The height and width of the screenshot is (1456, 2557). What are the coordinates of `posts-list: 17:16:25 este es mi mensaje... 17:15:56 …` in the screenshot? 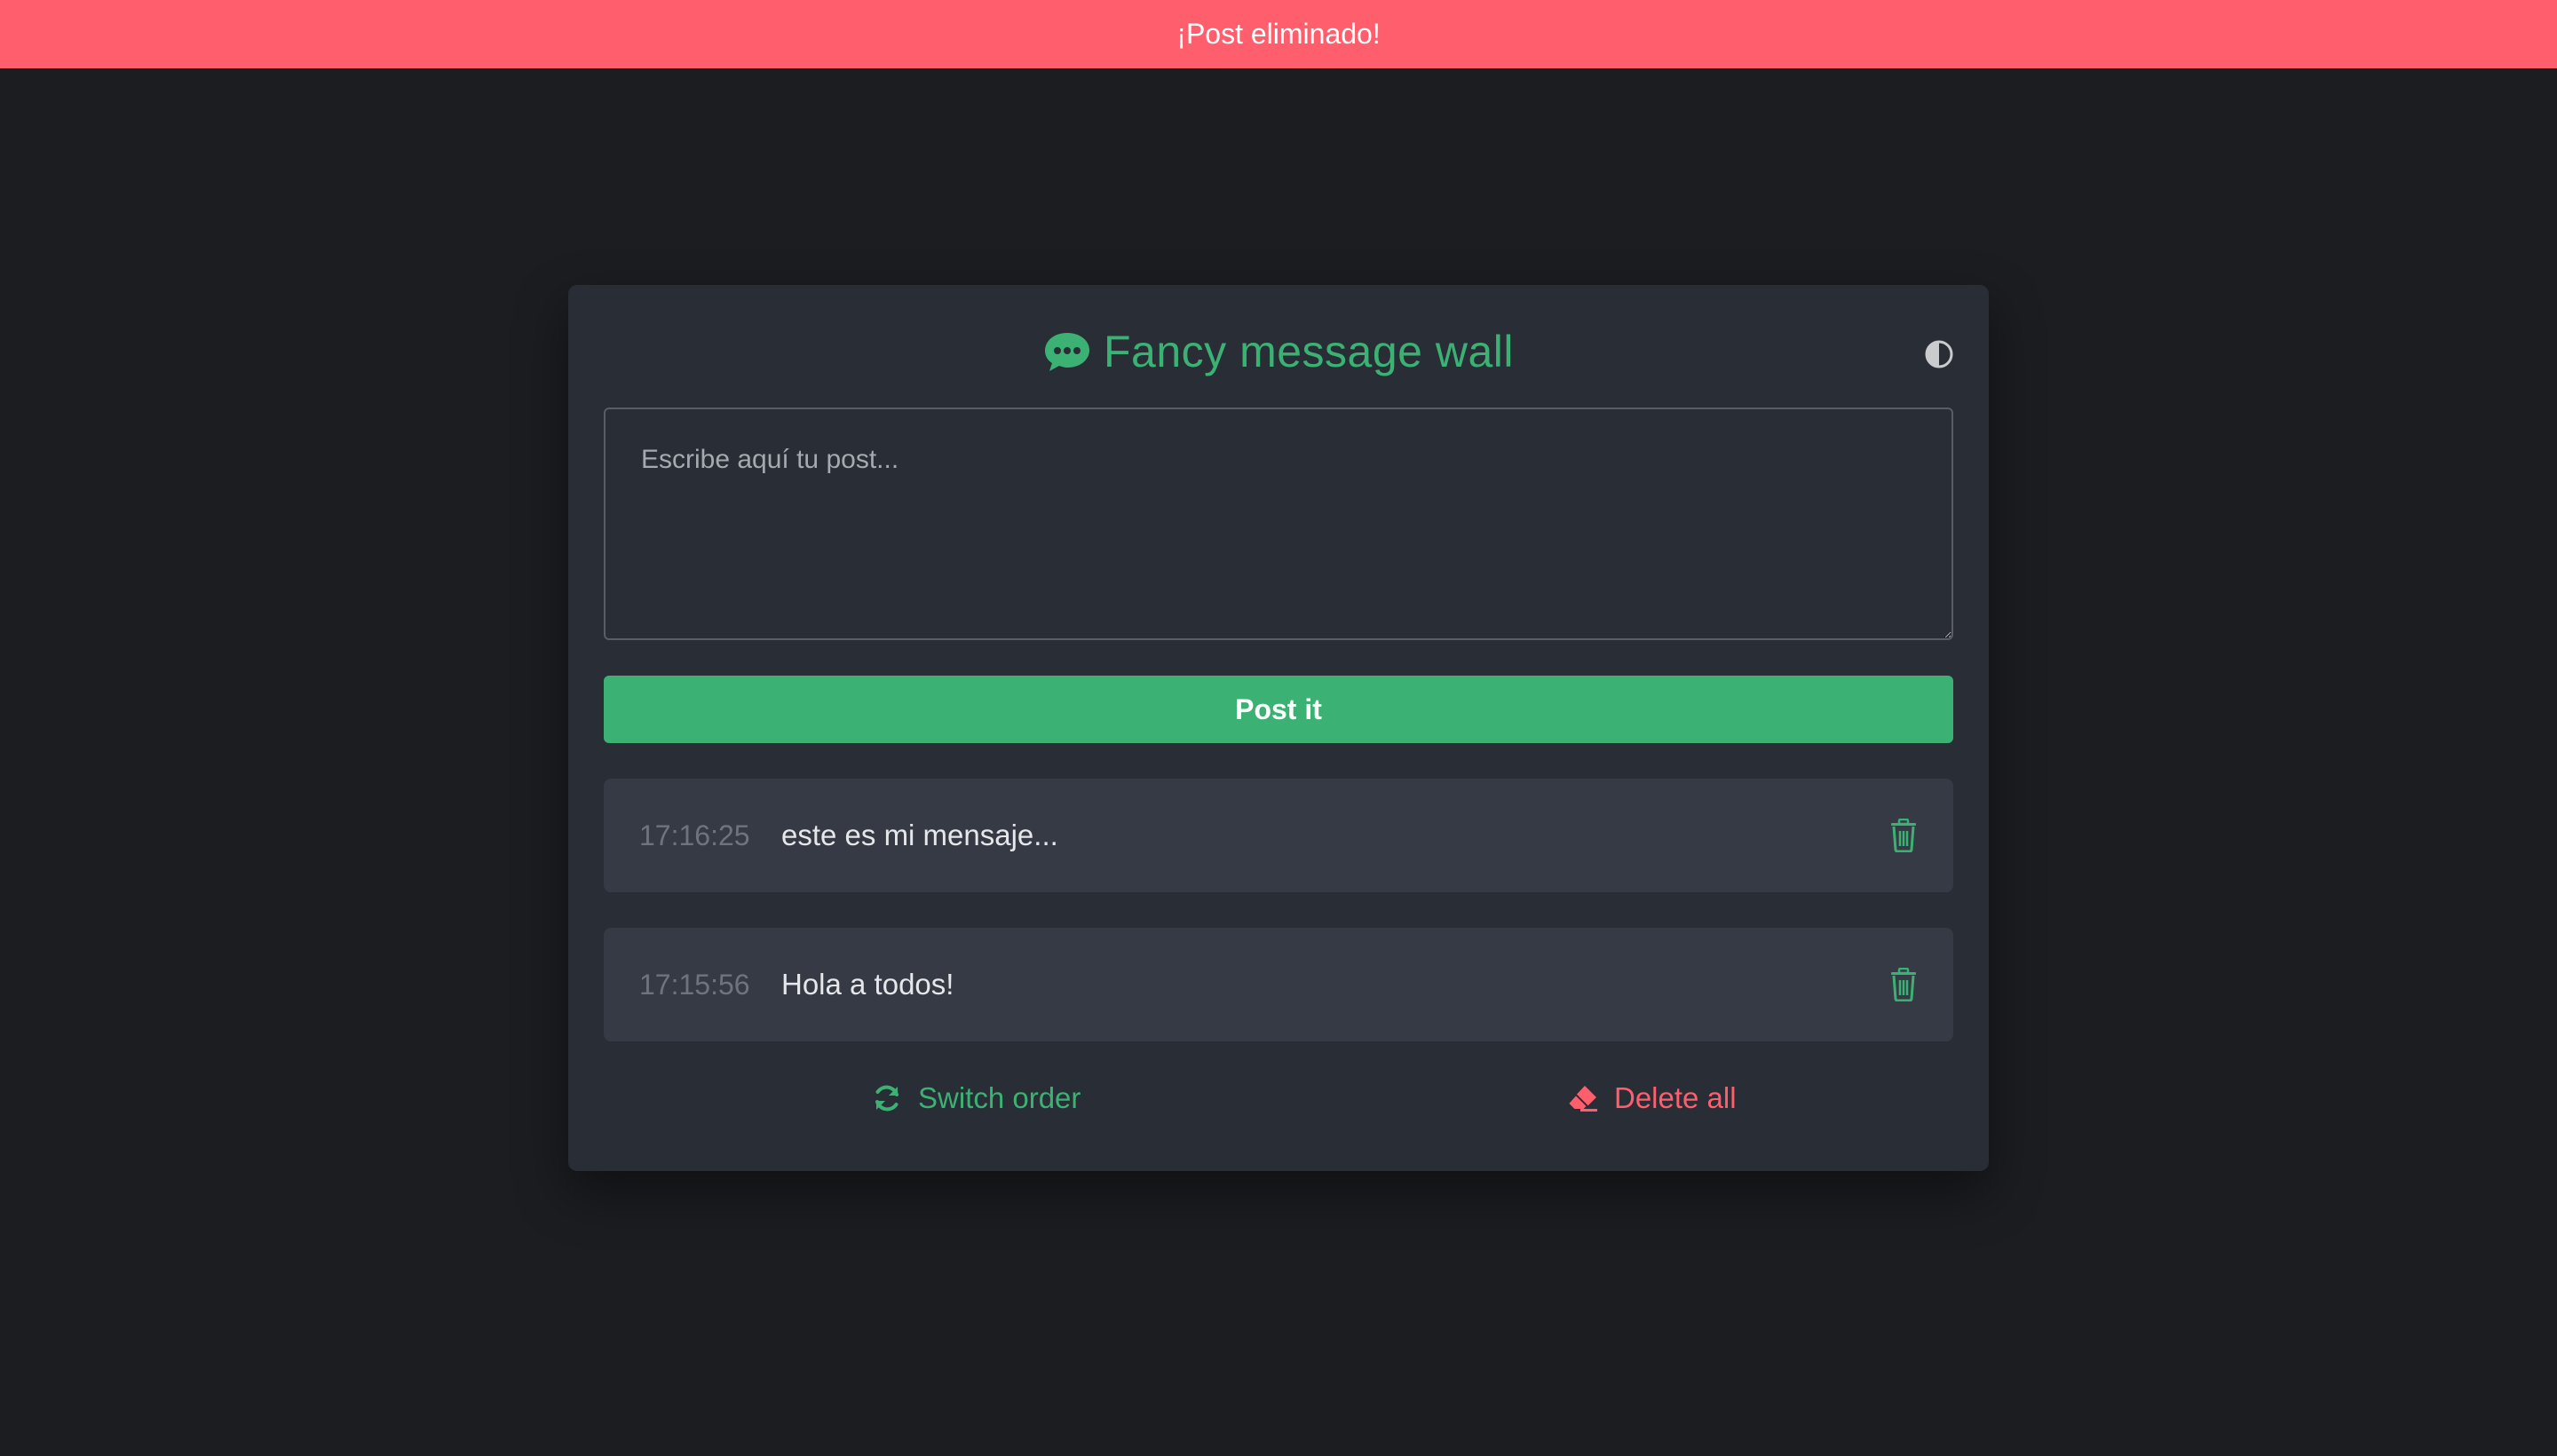 It's located at (1278, 928).